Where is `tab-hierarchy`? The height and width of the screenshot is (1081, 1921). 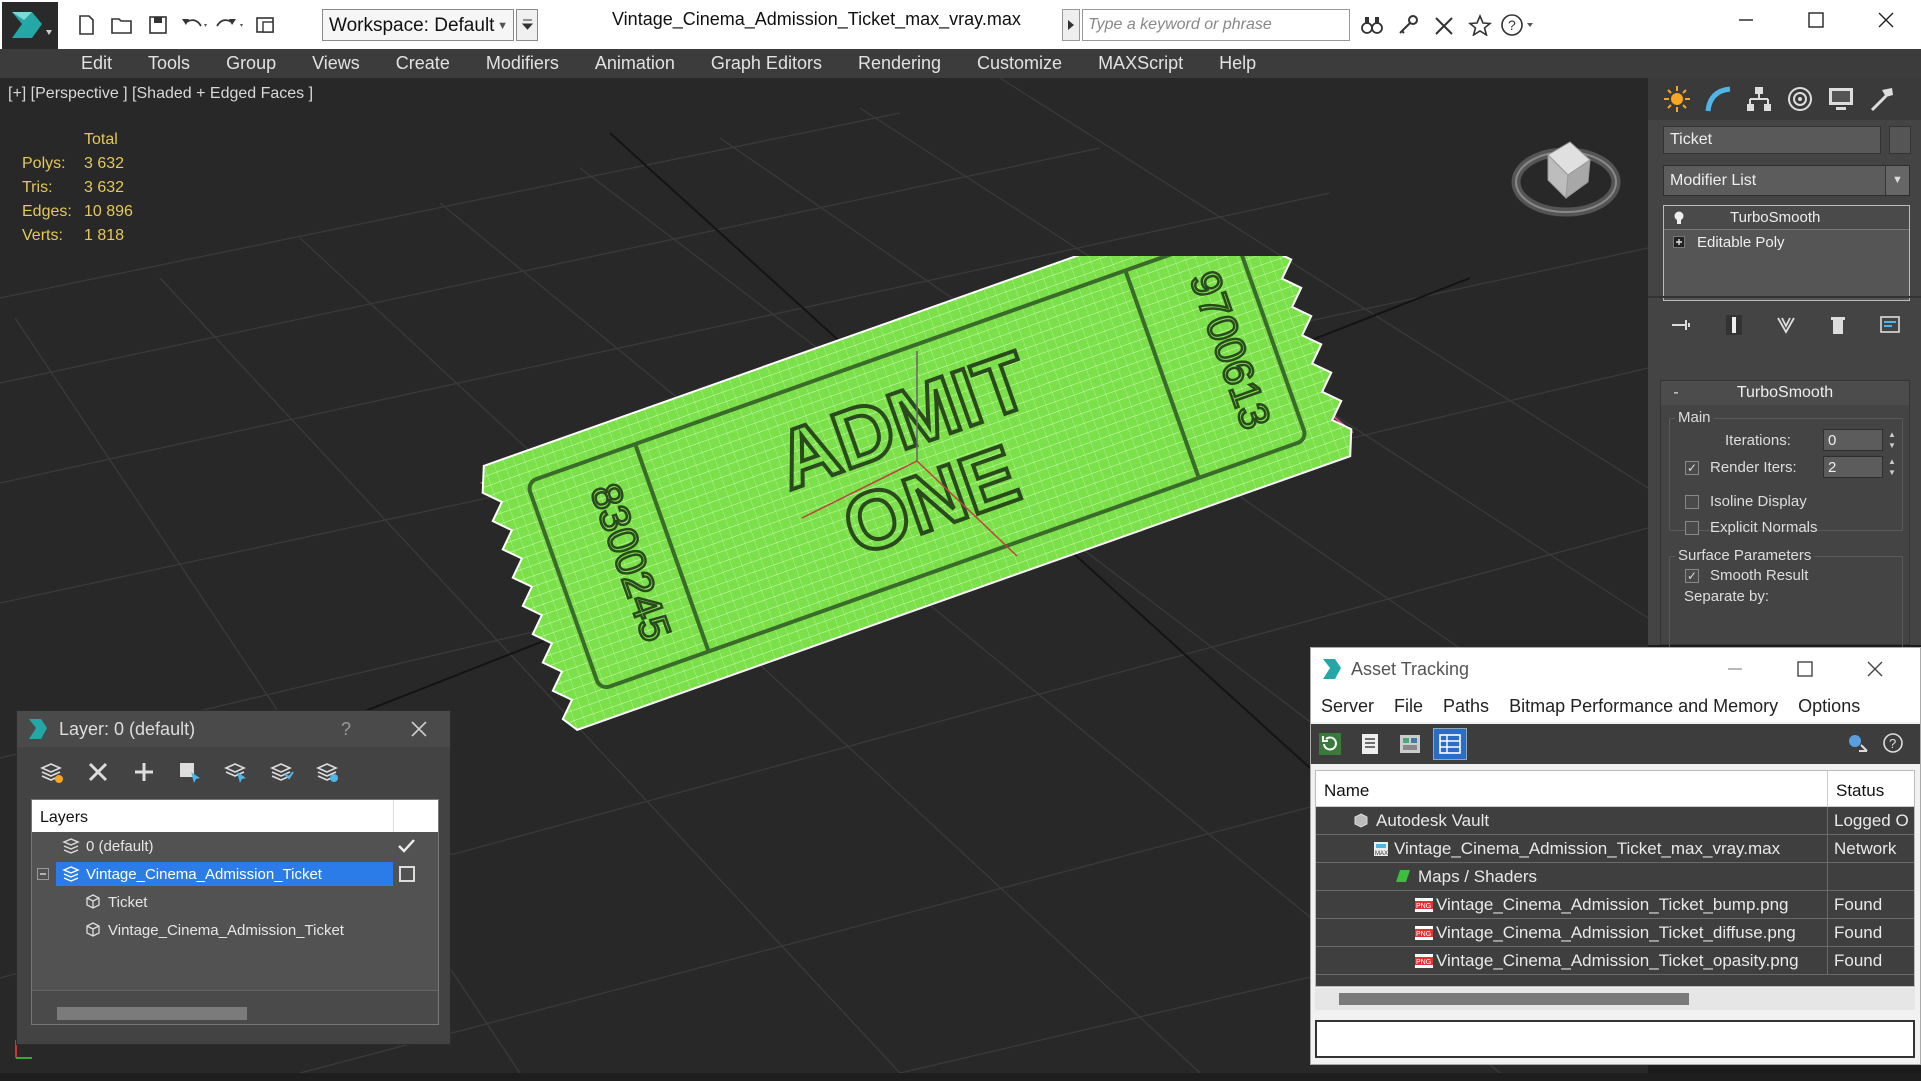 tab-hierarchy is located at coordinates (1758, 99).